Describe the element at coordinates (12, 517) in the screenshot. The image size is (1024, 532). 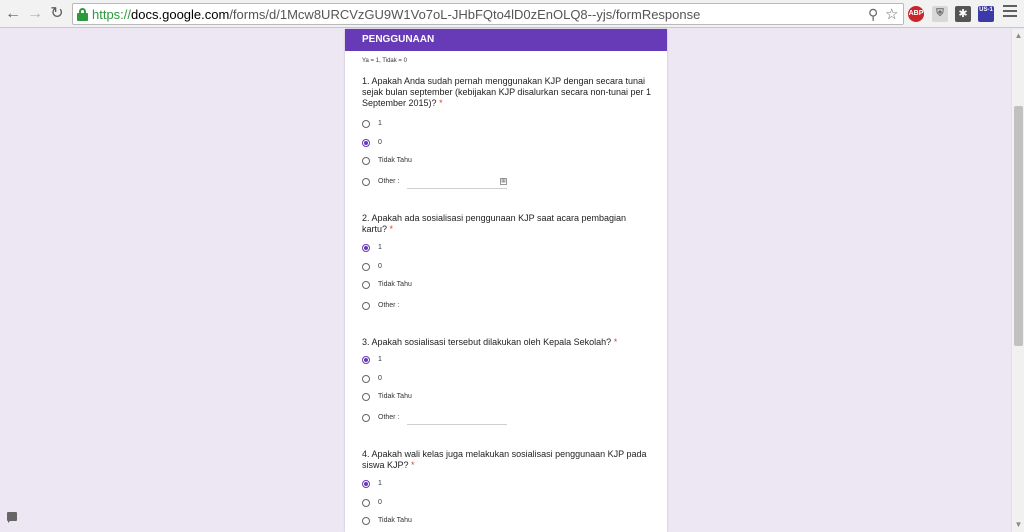
I see `feedback-icon` at that location.